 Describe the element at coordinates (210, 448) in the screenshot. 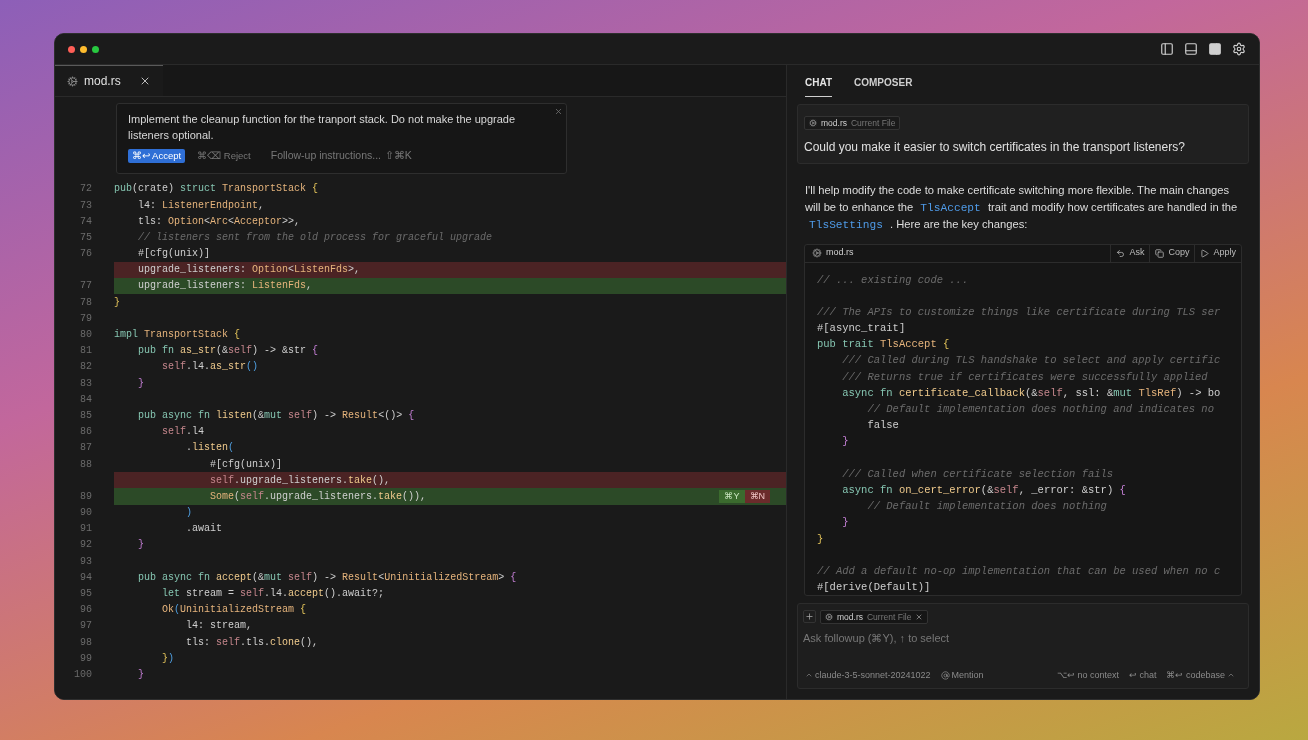

I see `code-line: .listen(` at that location.